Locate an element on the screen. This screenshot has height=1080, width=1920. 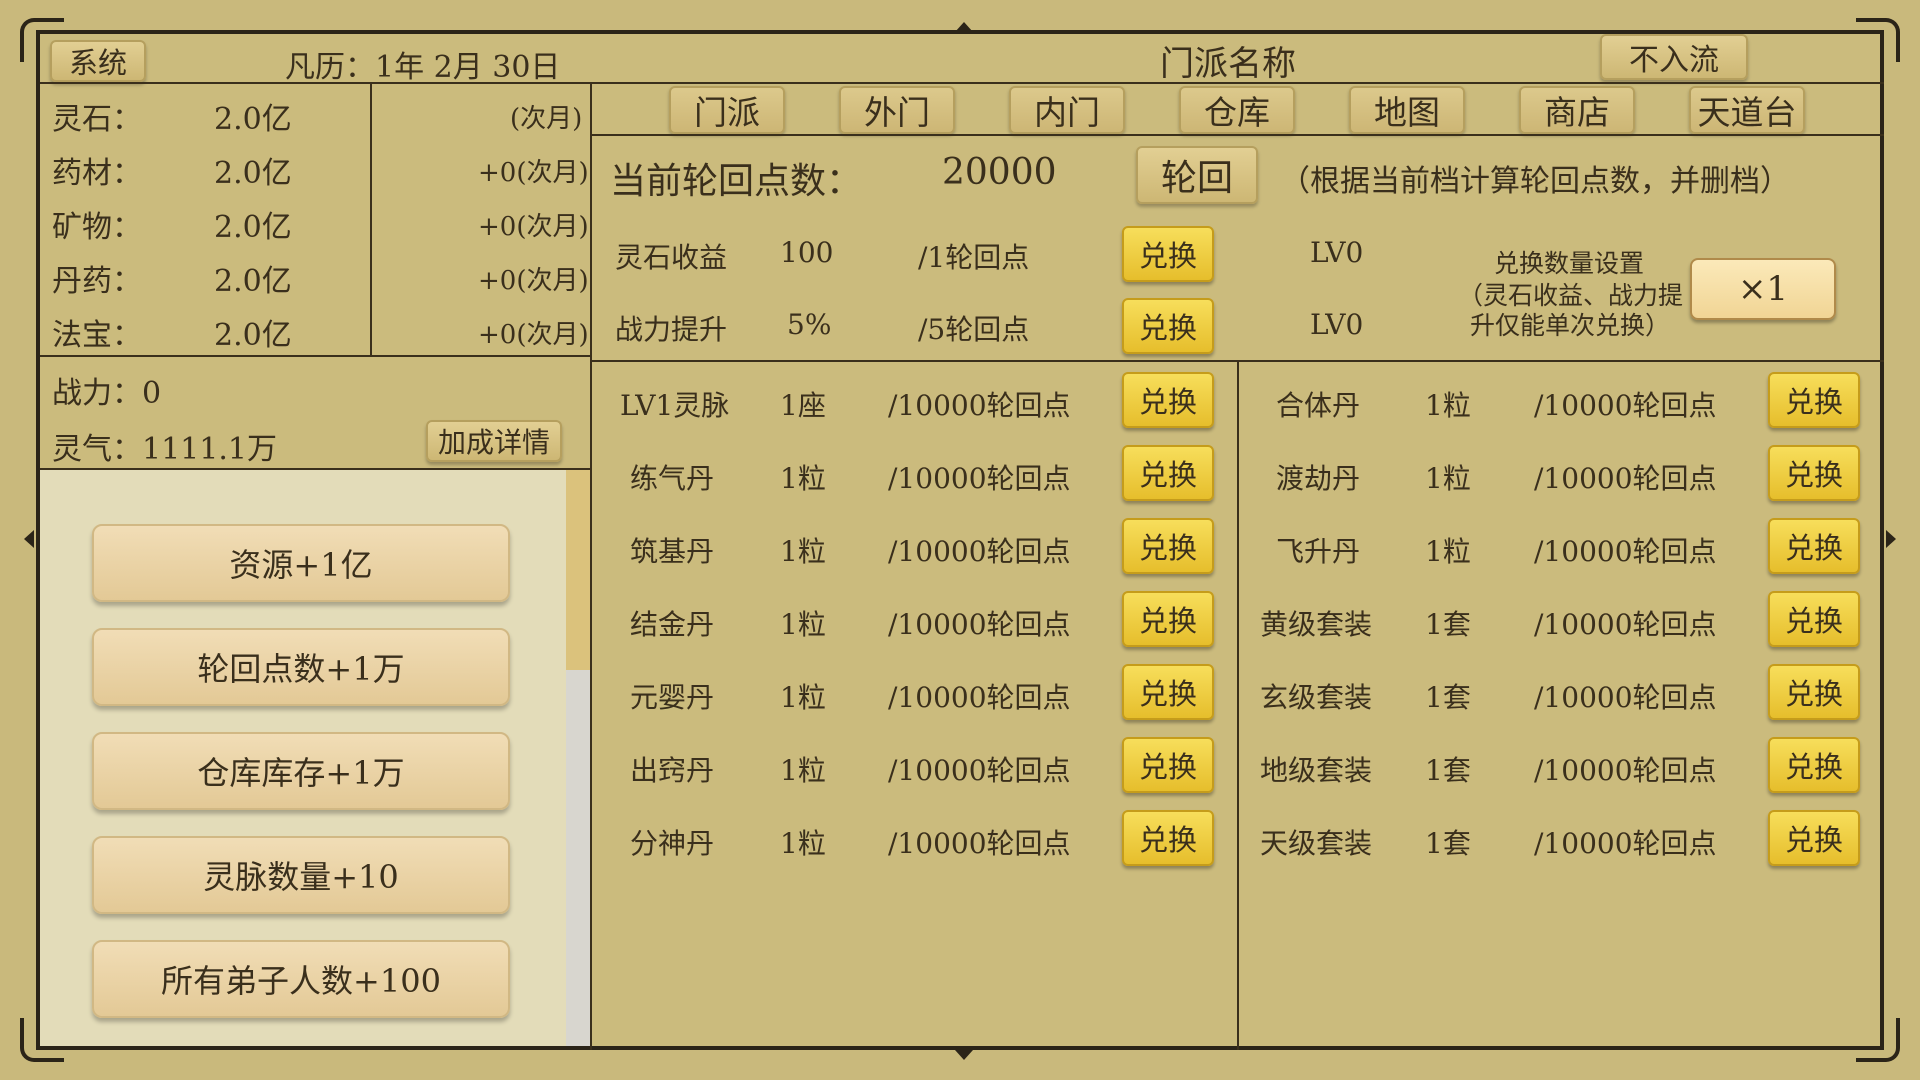
upgrade-name: 战力提升 is located at coordinates (671, 329).